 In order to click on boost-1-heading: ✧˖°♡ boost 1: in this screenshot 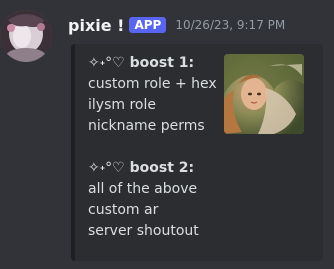, I will do `click(152, 63)`.